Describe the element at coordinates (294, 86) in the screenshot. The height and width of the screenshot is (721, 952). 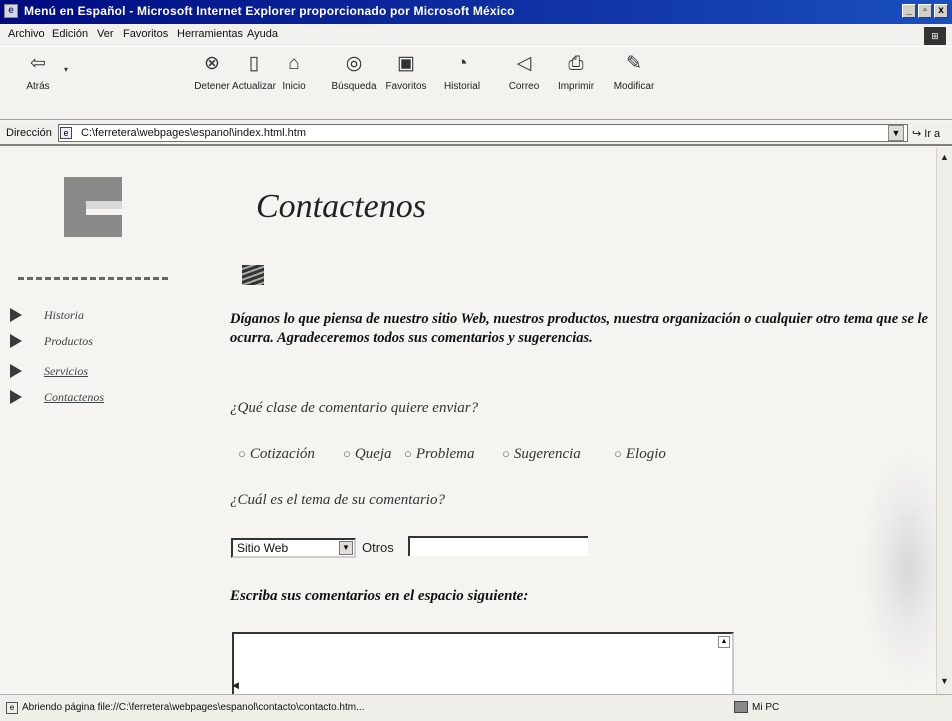
I see `home-label: Inicio` at that location.